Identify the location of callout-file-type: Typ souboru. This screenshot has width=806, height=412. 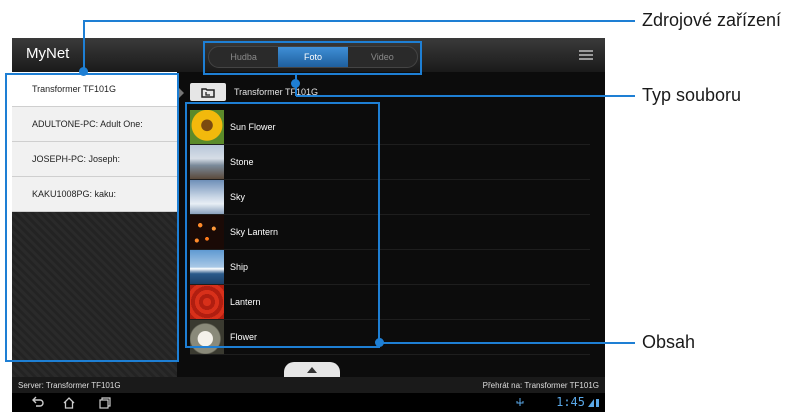
(692, 95).